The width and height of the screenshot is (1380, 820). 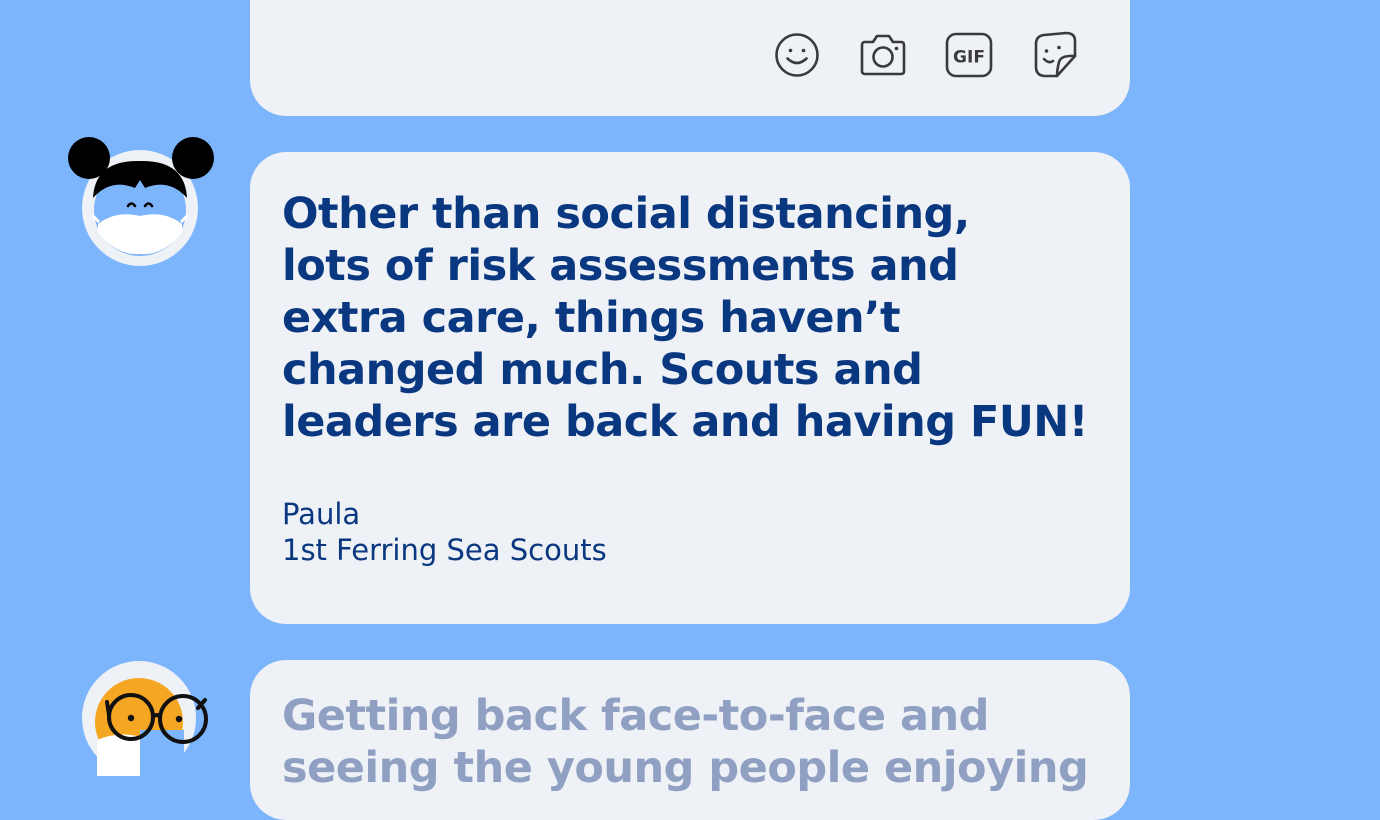 What do you see at coordinates (602, 370) in the screenshot?
I see `quote-line: changed much. Scouts and` at bounding box center [602, 370].